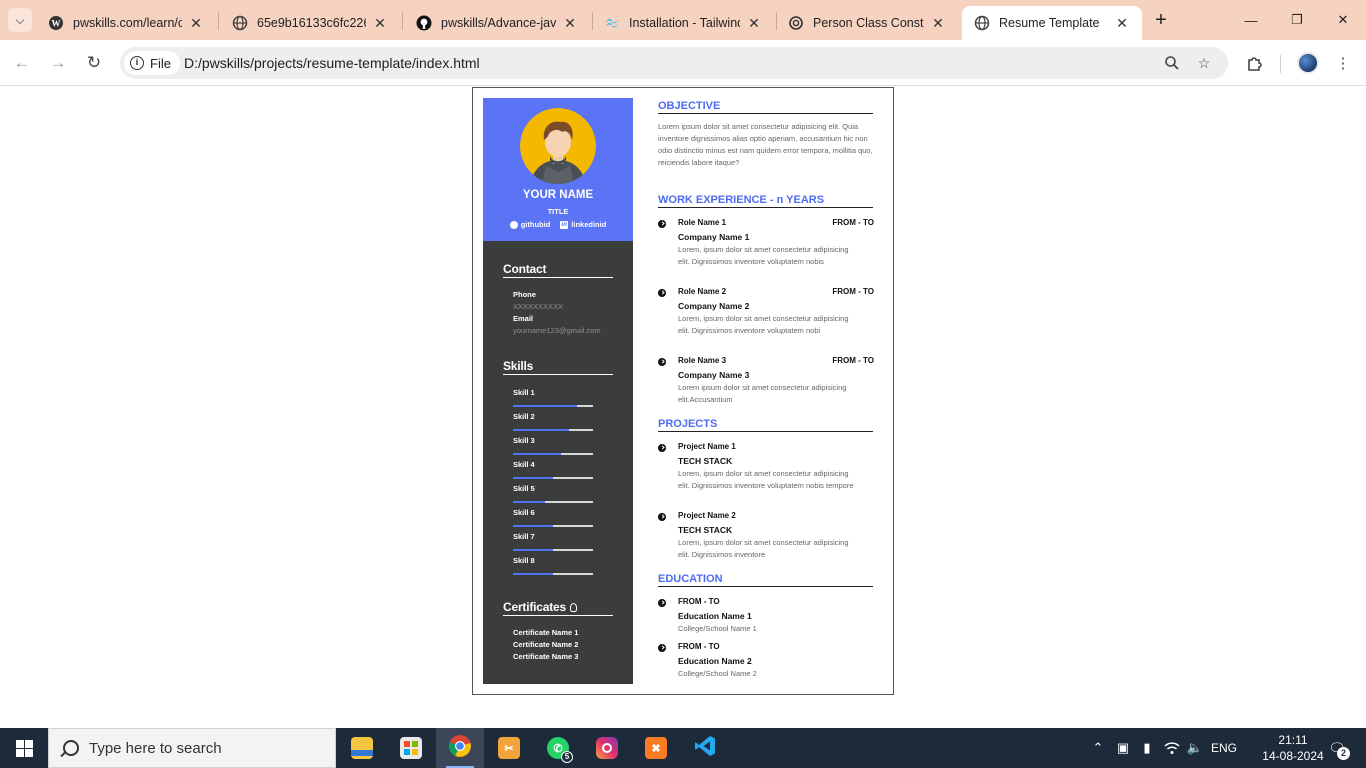 Image resolution: width=1366 pixels, height=768 pixels. I want to click on folder-icon, so click(362, 748).